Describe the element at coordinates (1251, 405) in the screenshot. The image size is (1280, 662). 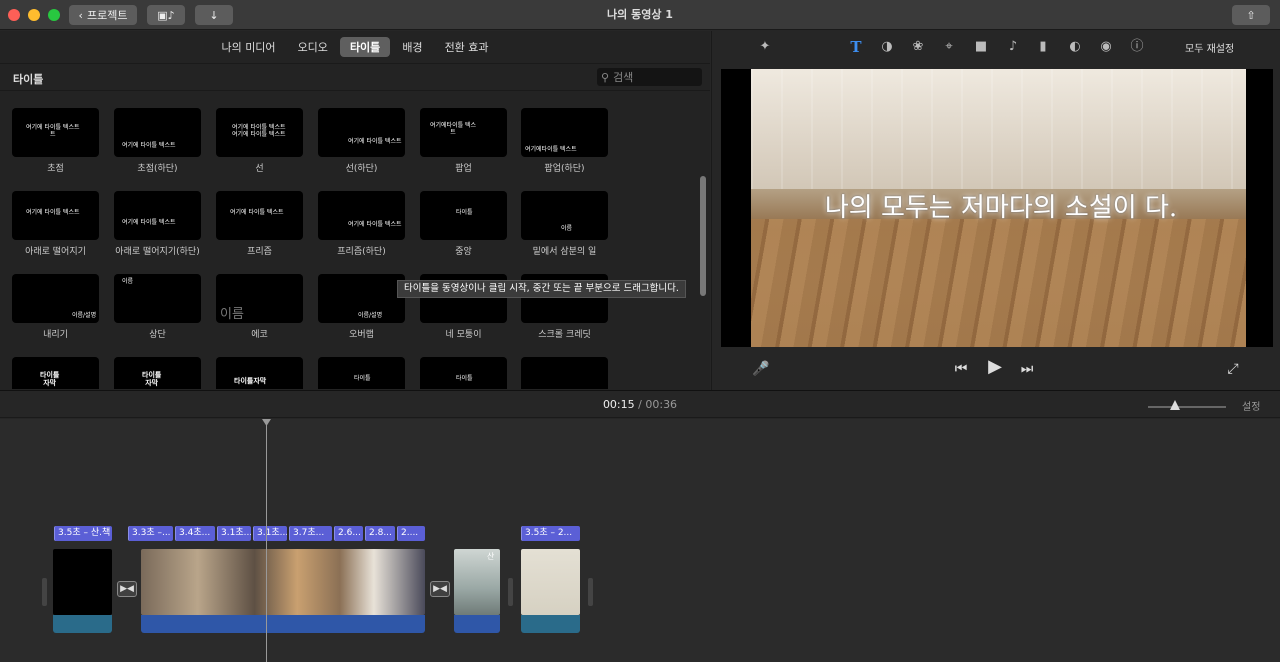
I see `timeline-settings-button: 설정` at that location.